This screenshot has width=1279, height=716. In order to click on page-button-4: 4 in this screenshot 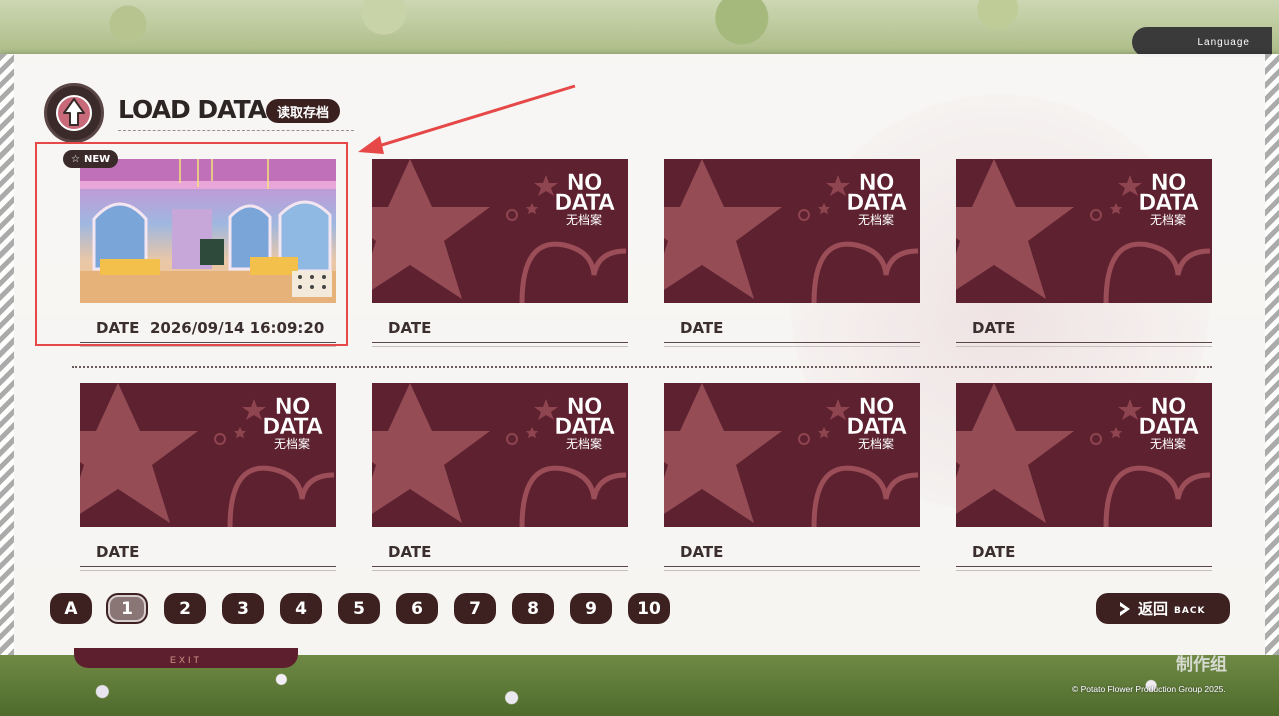, I will do `click(301, 608)`.